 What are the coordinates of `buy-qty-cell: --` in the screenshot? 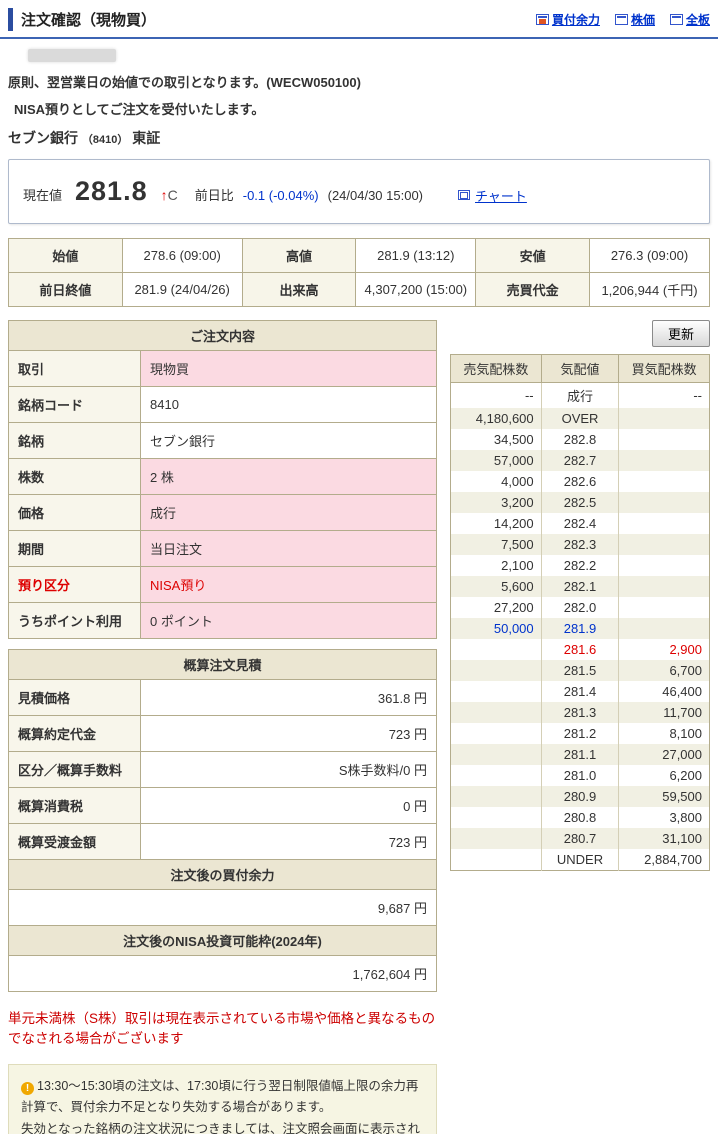 It's located at (664, 395).